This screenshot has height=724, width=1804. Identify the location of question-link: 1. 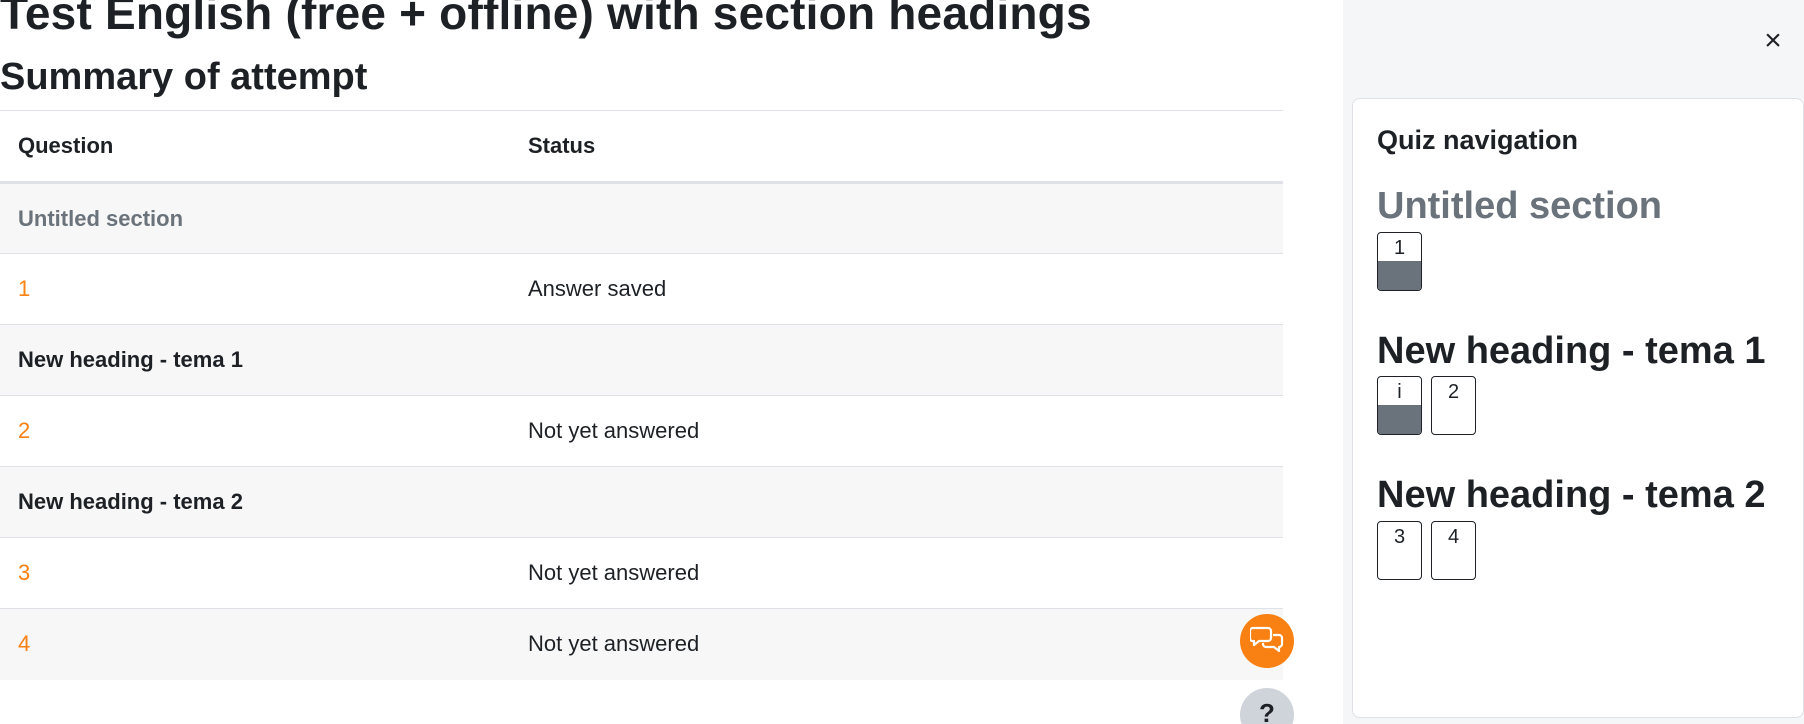
(24, 288).